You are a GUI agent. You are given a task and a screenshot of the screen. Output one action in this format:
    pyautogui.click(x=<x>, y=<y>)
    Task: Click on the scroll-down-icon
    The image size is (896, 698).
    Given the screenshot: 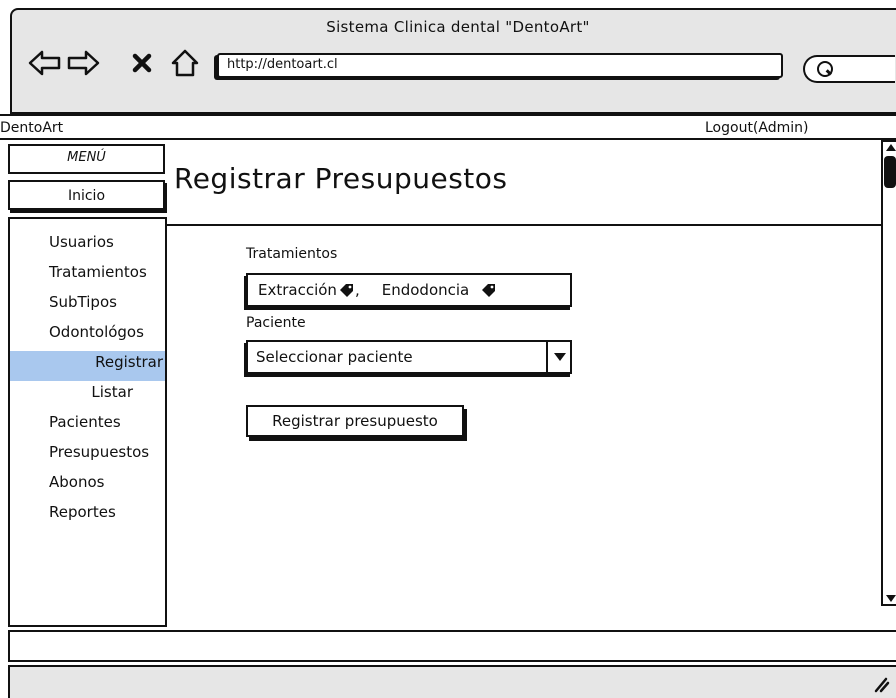 What is the action you would take?
    pyautogui.click(x=891, y=598)
    